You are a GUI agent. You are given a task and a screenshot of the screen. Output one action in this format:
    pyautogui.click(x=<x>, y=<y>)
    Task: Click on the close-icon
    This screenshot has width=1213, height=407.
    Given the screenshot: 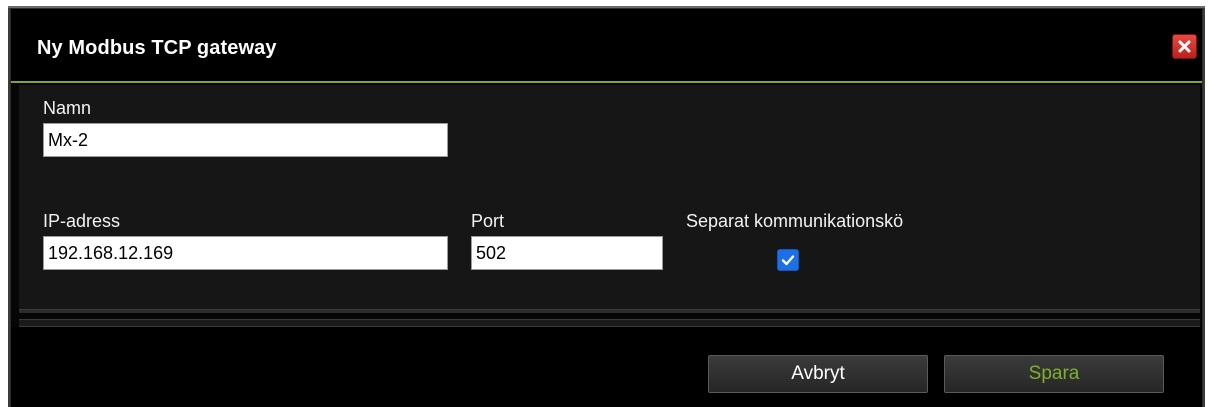 What is the action you would take?
    pyautogui.click(x=1184, y=46)
    